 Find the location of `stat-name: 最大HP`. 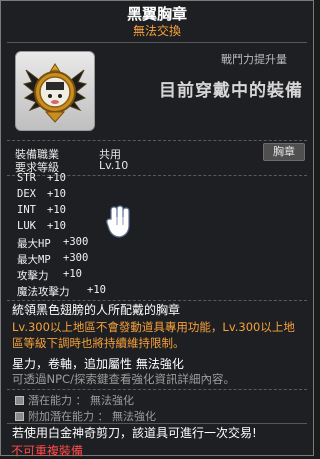

stat-name: 最大HP is located at coordinates (34, 244).